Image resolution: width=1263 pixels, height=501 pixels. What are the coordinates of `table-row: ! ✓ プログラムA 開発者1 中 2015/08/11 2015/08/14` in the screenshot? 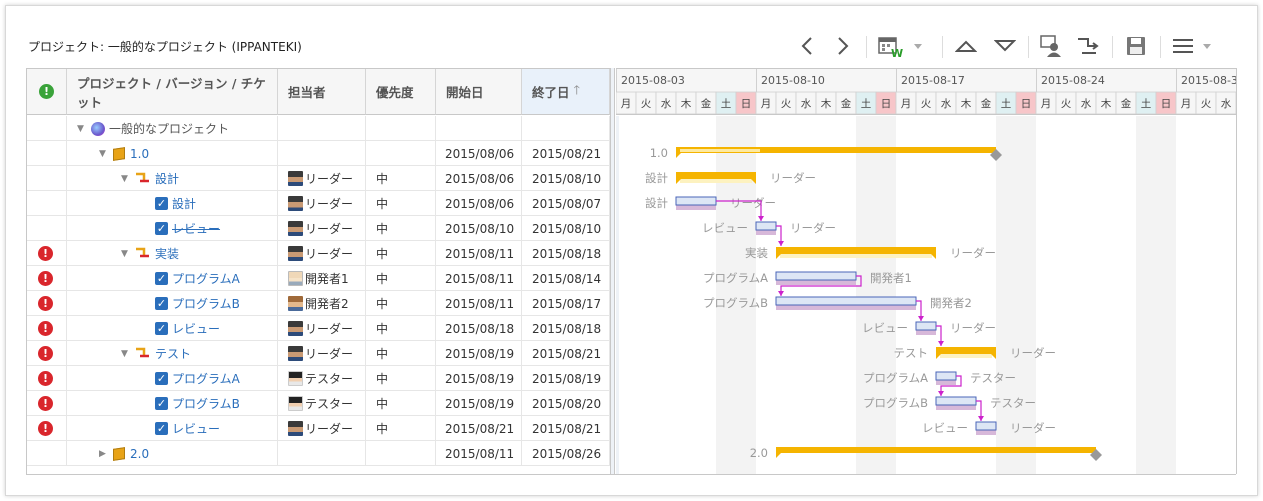 It's located at (318, 278).